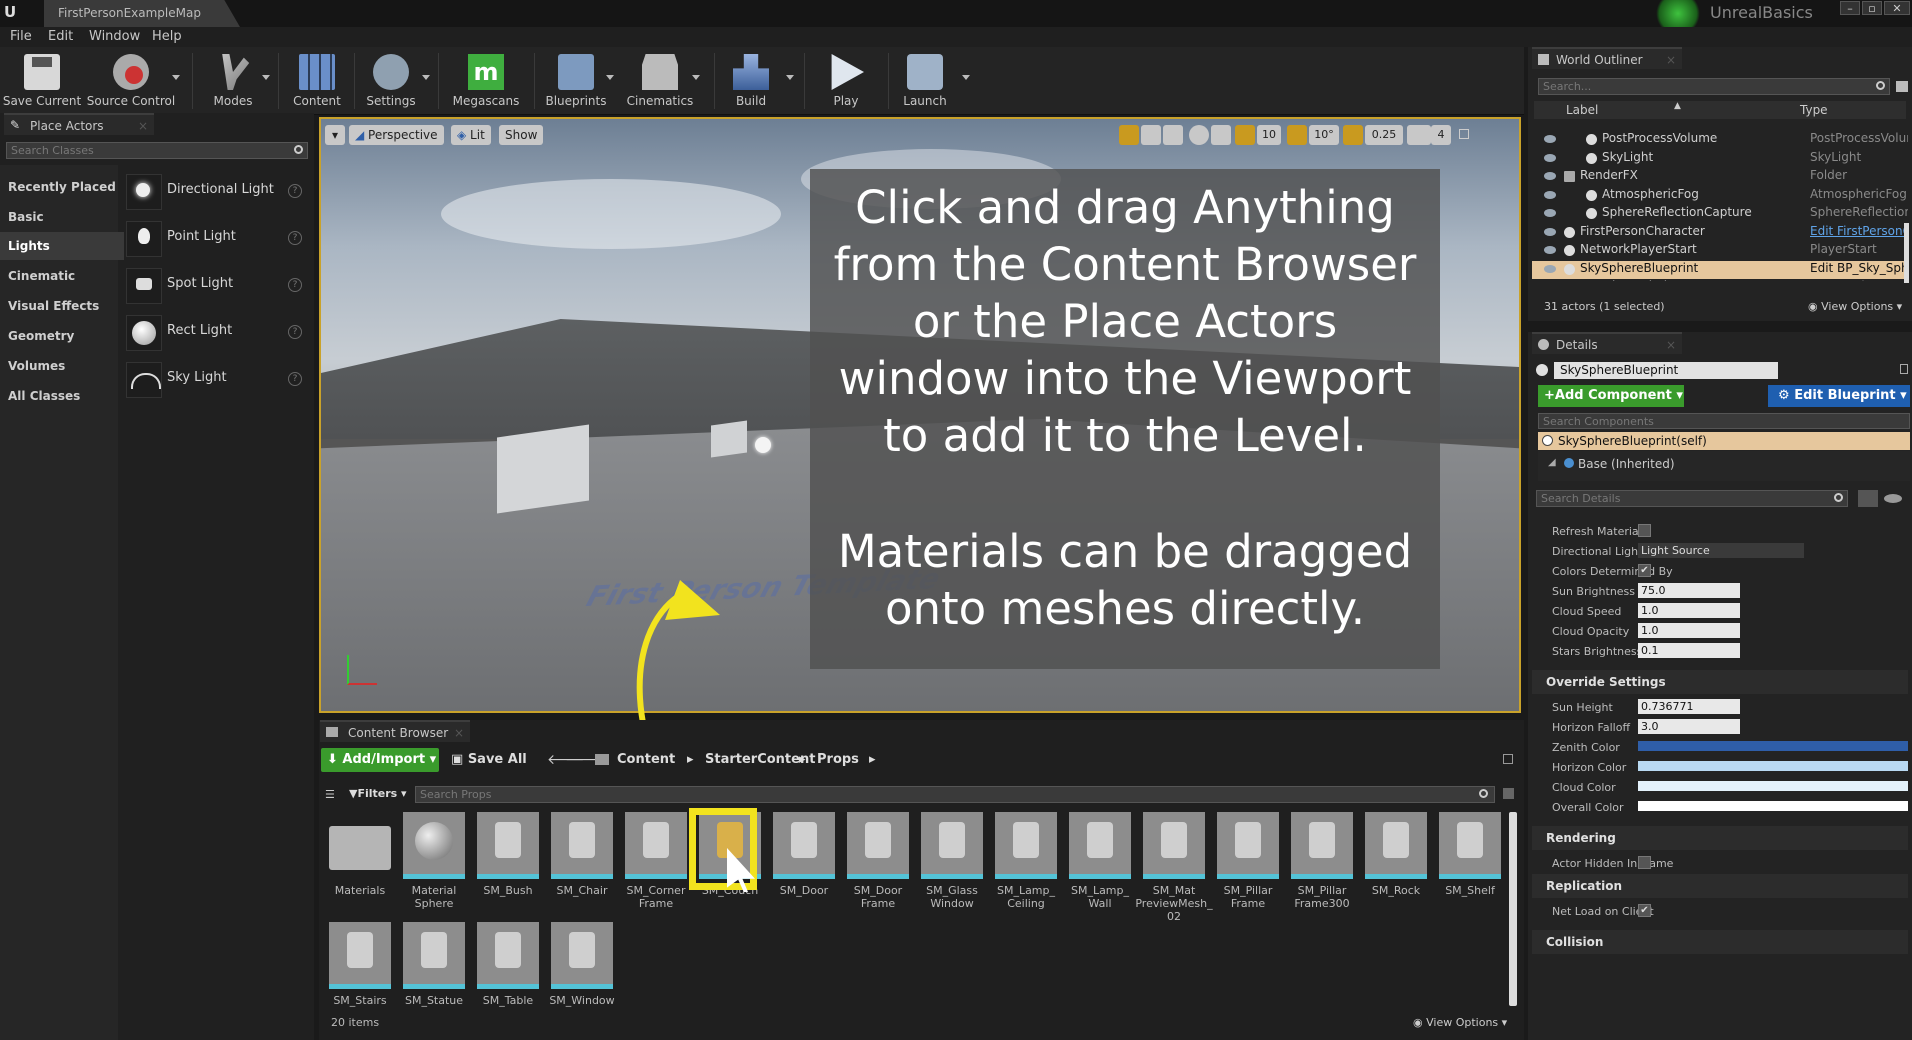  I want to click on property-number-input: 3.0, so click(1689, 726).